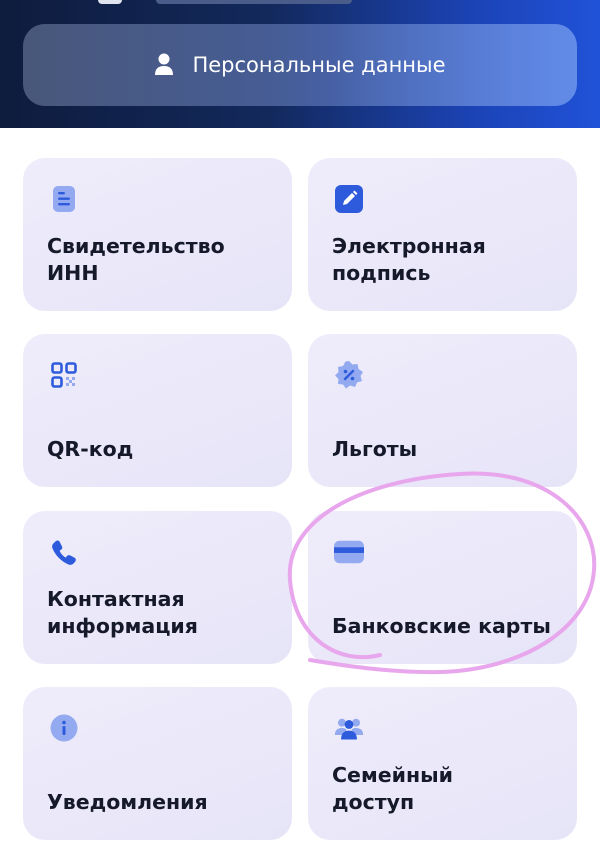 This screenshot has height=861, width=600. Describe the element at coordinates (90, 449) in the screenshot. I see `card-label: QR-код` at that location.